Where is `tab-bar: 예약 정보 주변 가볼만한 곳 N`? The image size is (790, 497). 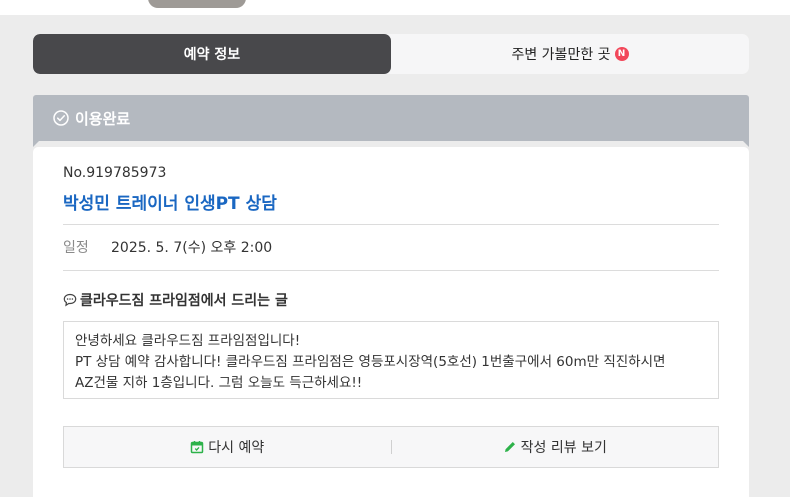
tab-bar: 예약 정보 주변 가볼만한 곳 N is located at coordinates (391, 54).